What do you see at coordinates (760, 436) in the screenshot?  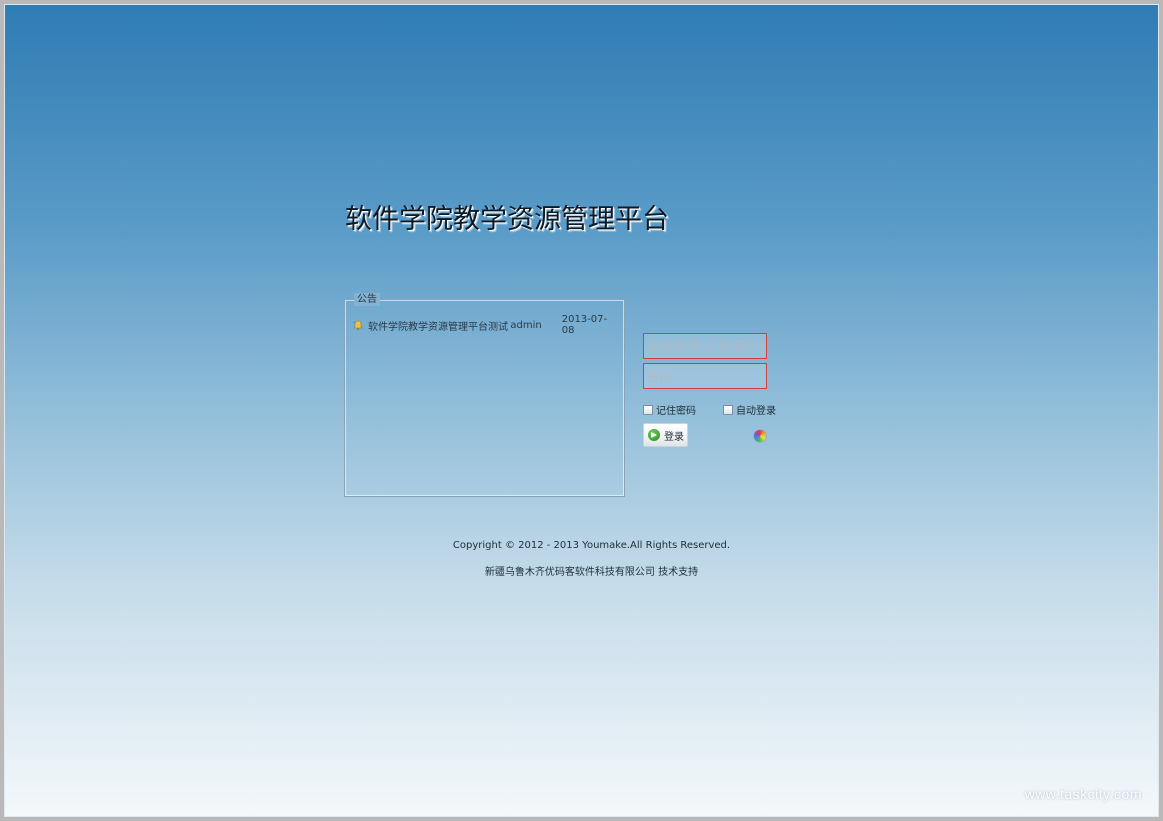 I see `color-wheel-icon` at bounding box center [760, 436].